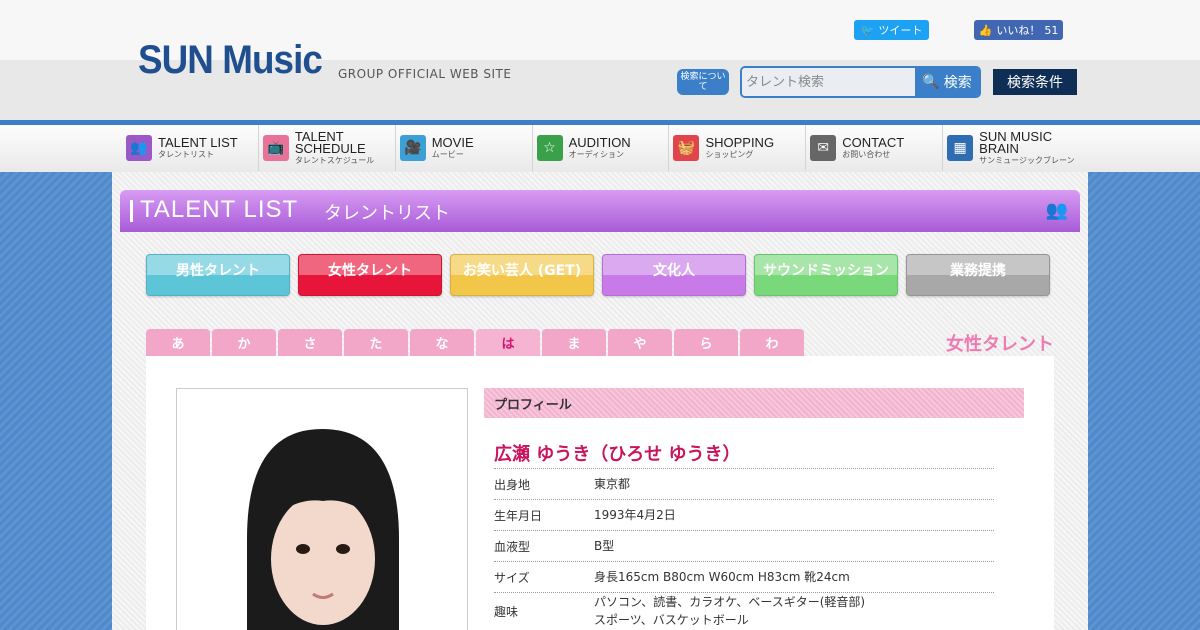 This screenshot has height=630, width=1200. I want to click on nav-item-text: AUDITION オーディション, so click(599, 147).